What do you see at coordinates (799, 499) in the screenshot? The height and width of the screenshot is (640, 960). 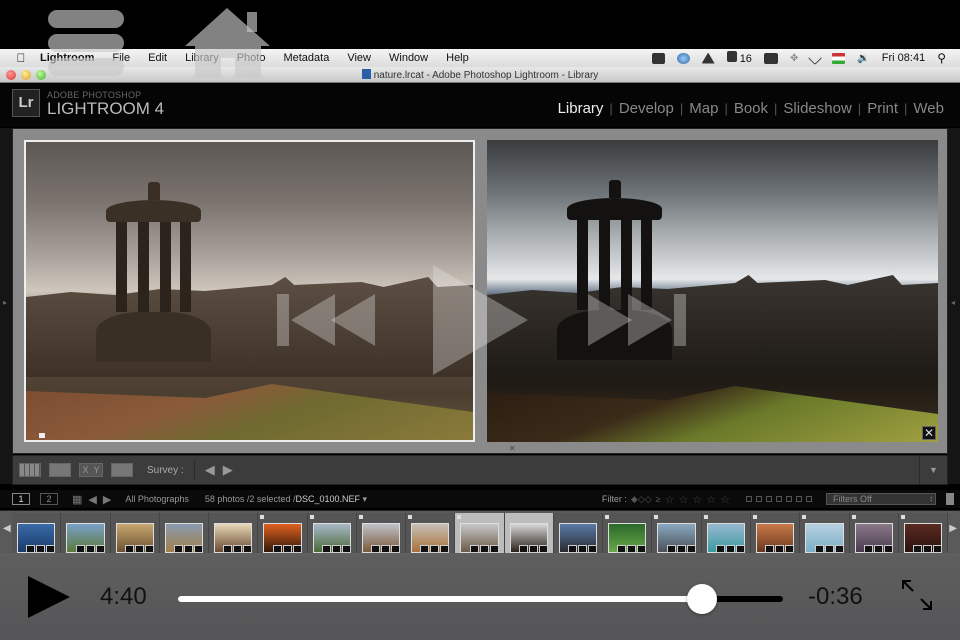 I see `color-filter-other` at bounding box center [799, 499].